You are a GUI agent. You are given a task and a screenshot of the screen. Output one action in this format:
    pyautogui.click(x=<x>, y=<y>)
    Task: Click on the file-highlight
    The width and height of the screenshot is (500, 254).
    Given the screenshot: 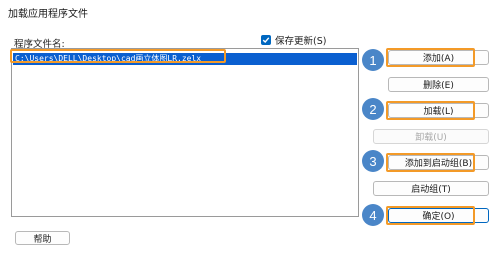 What is the action you would take?
    pyautogui.click(x=118, y=56)
    